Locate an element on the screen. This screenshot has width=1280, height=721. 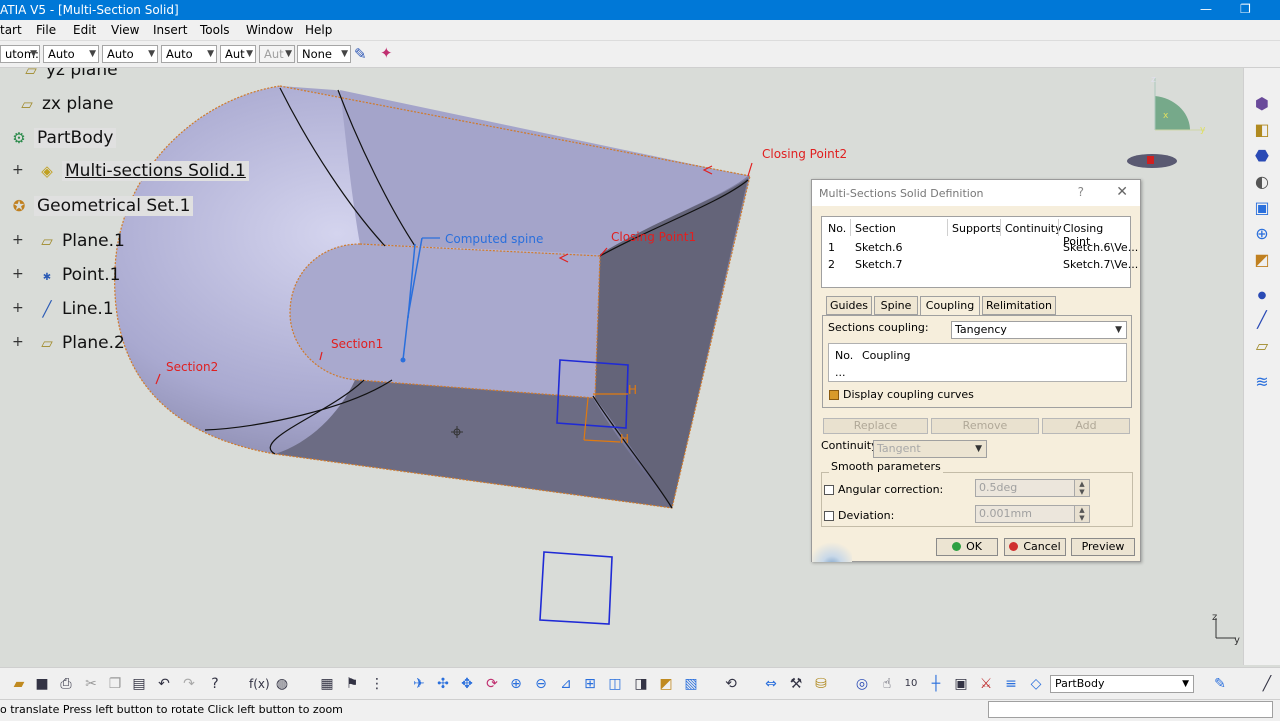
open-icon: ▰ is located at coordinates (19, 684).